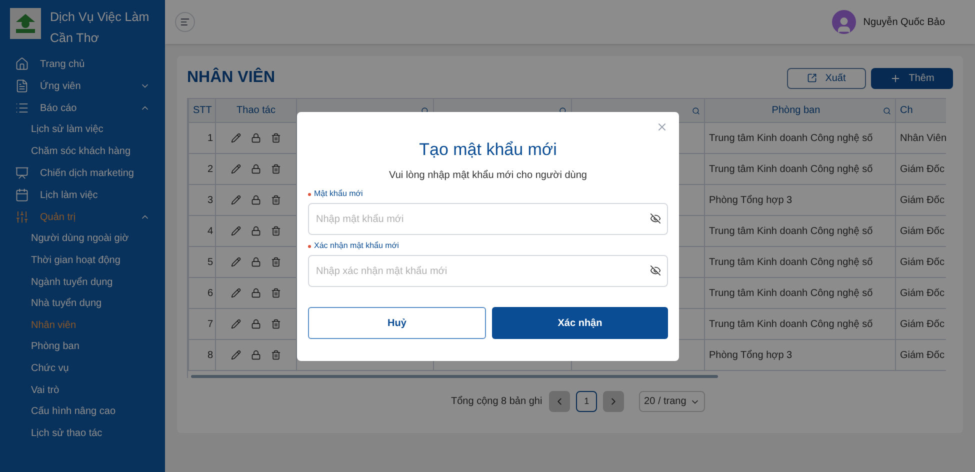 The width and height of the screenshot is (975, 472). Describe the element at coordinates (202, 355) in the screenshot. I see `table-cell: 8` at that location.